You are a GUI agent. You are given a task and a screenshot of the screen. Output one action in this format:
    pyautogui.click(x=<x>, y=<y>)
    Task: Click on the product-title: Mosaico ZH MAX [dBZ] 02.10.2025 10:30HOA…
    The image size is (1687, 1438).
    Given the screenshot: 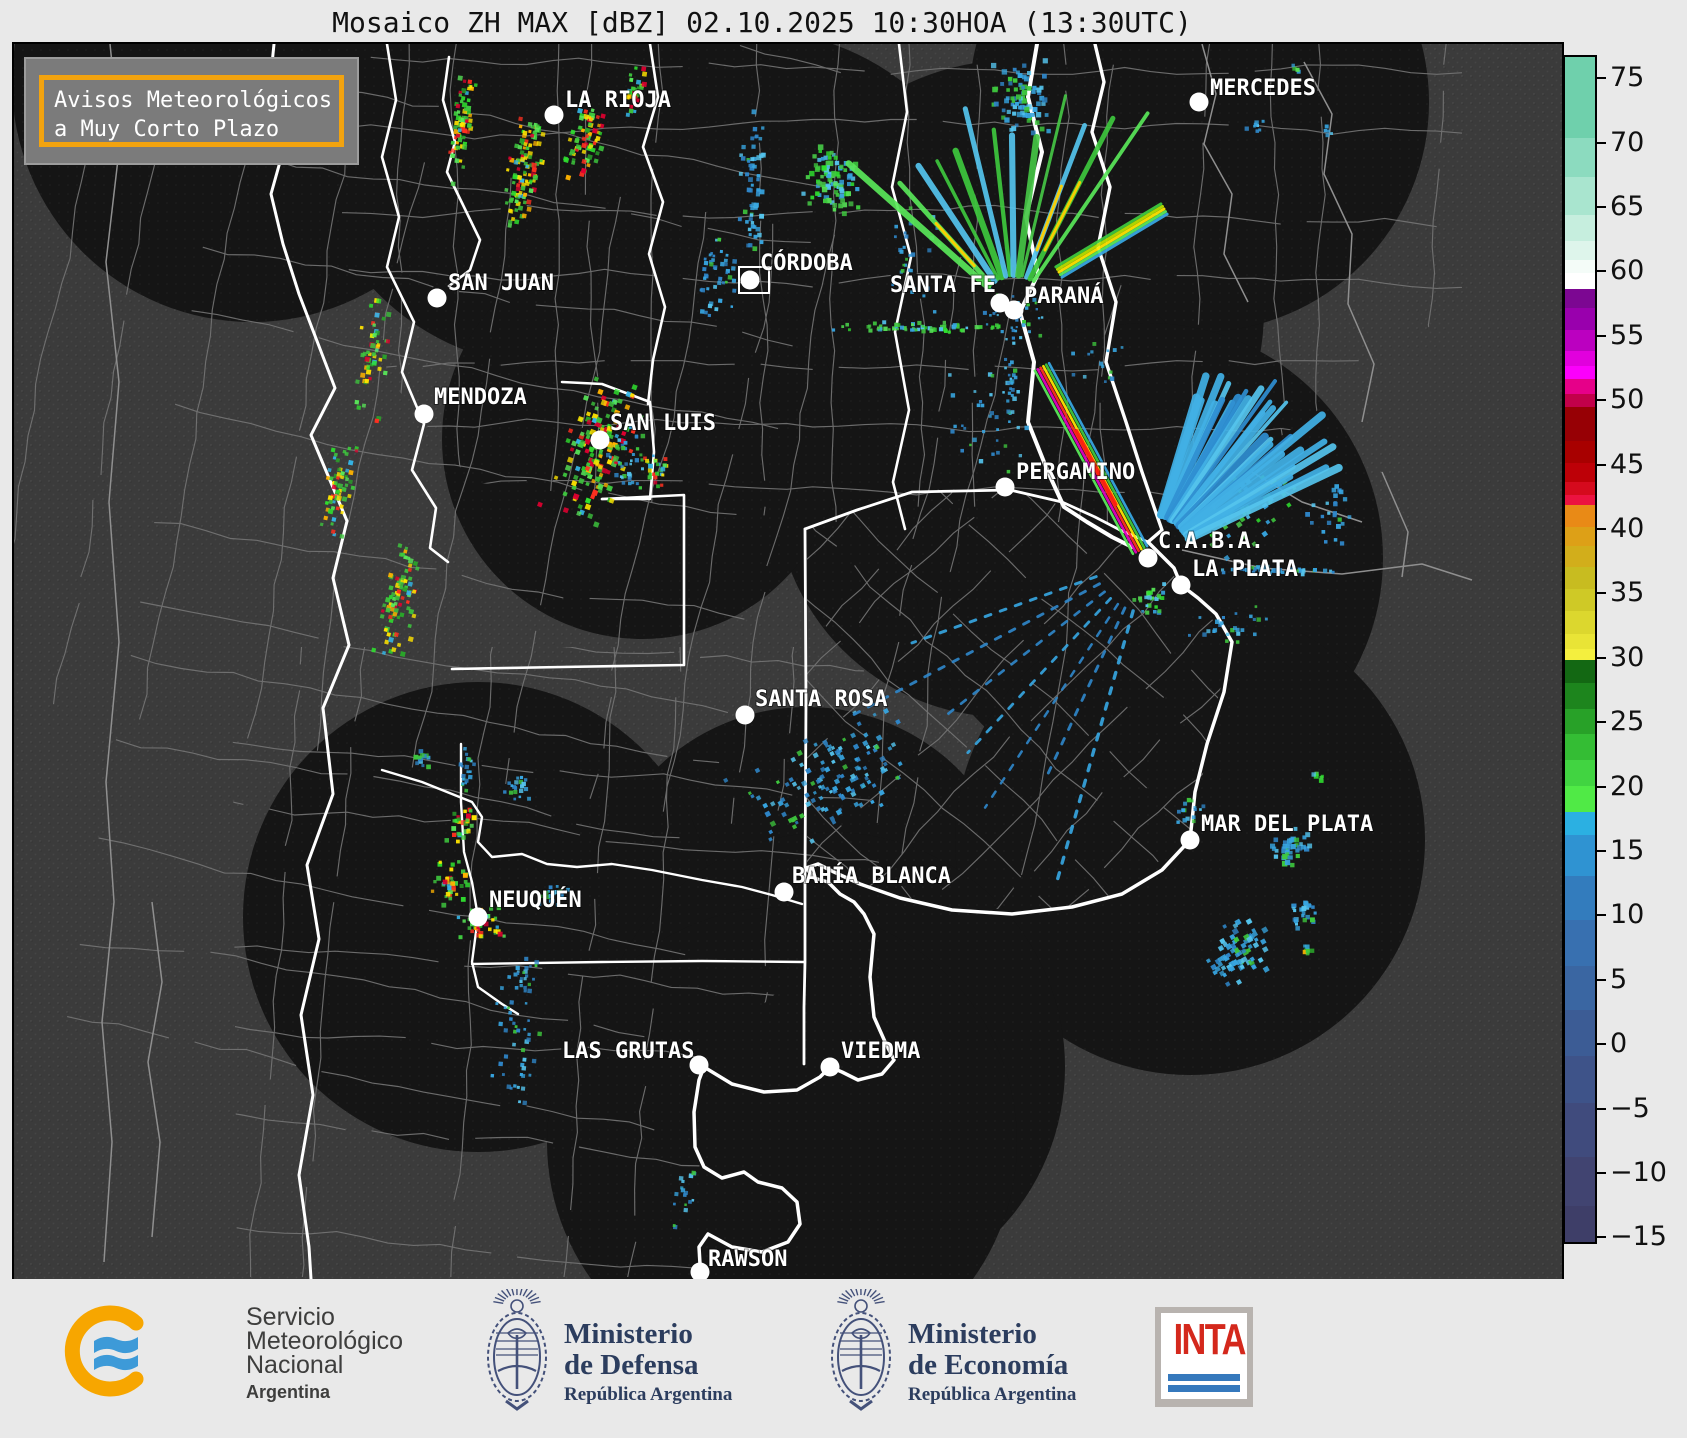 What is the action you would take?
    pyautogui.click(x=762, y=22)
    